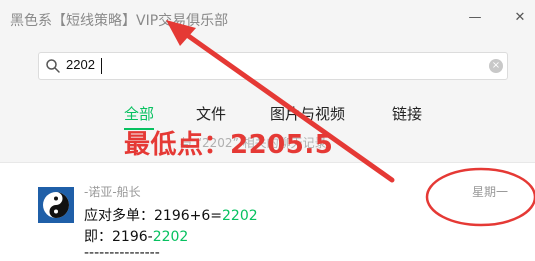 This screenshot has width=535, height=261. What do you see at coordinates (122, 253) in the screenshot?
I see `message-line-3: ---------------` at bounding box center [122, 253].